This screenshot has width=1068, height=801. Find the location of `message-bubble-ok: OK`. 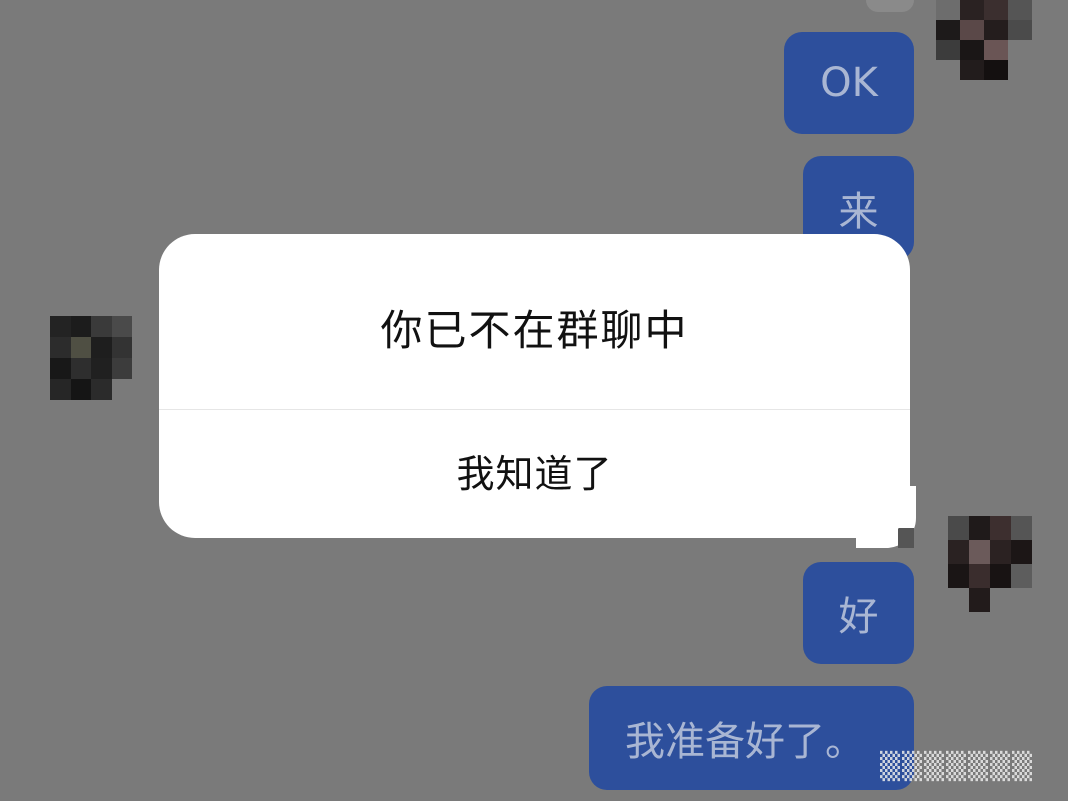

message-bubble-ok: OK is located at coordinates (849, 83).